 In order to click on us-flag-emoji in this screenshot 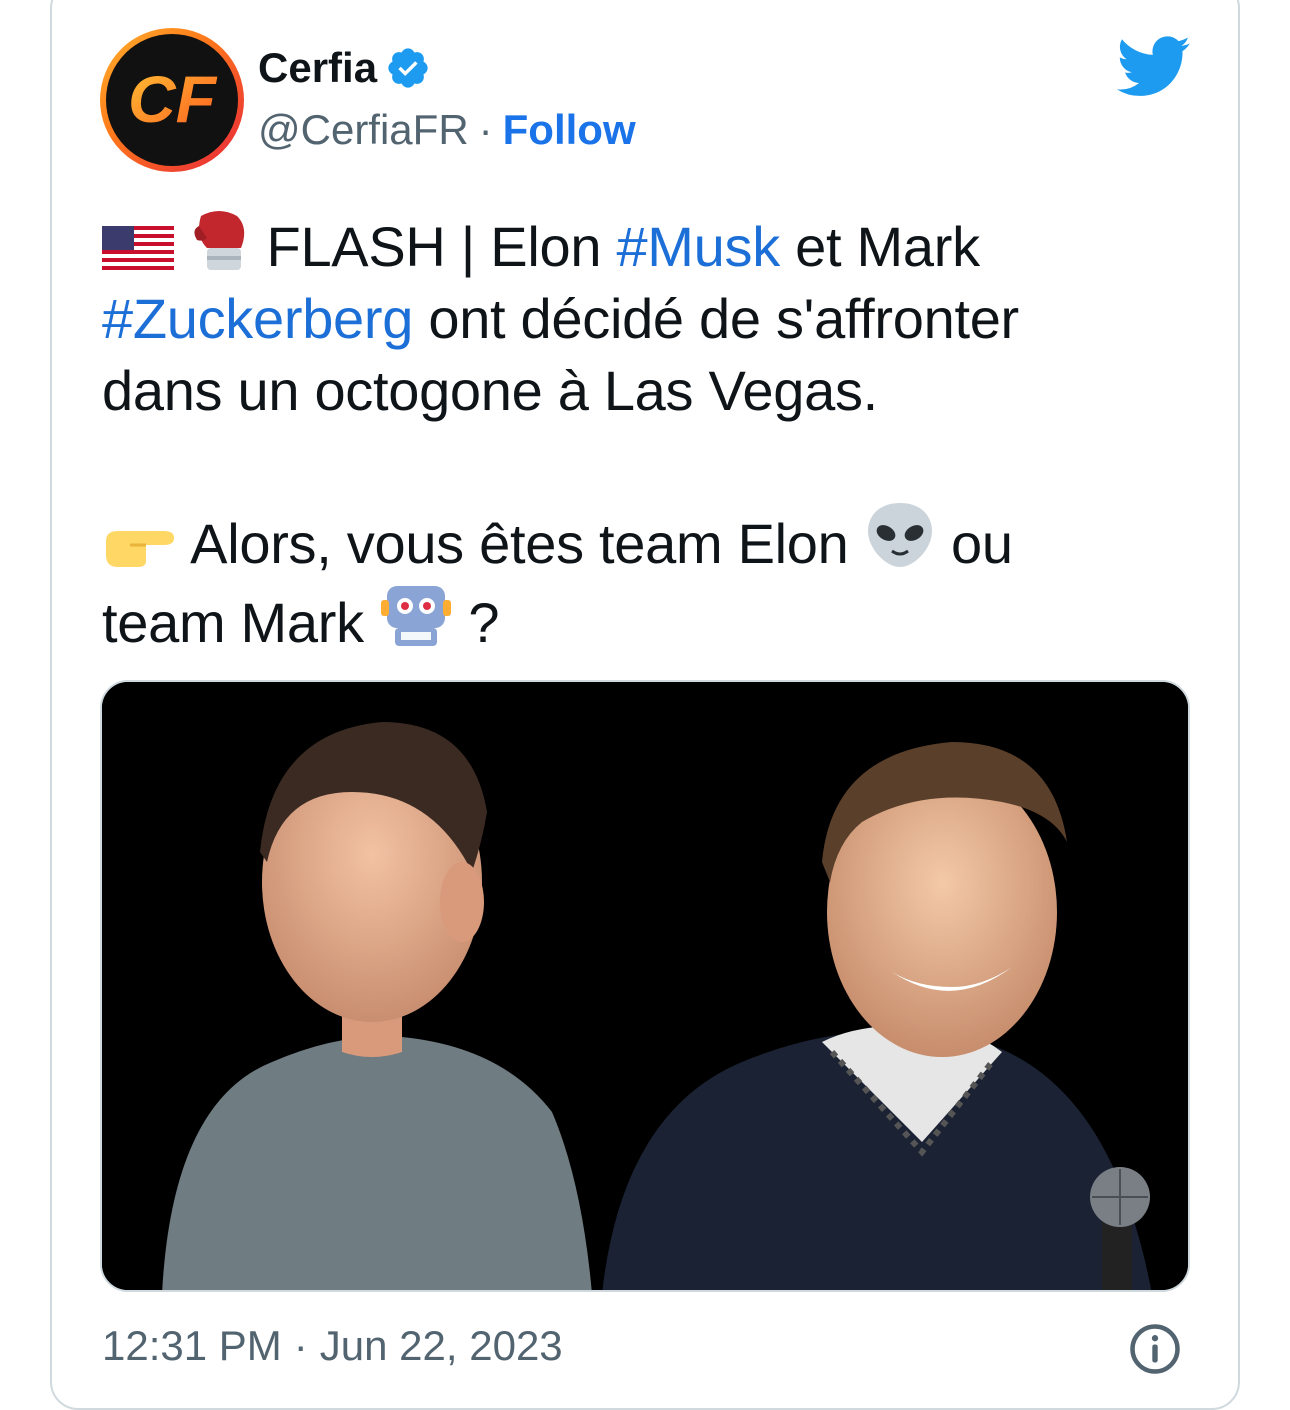, I will do `click(138, 248)`.